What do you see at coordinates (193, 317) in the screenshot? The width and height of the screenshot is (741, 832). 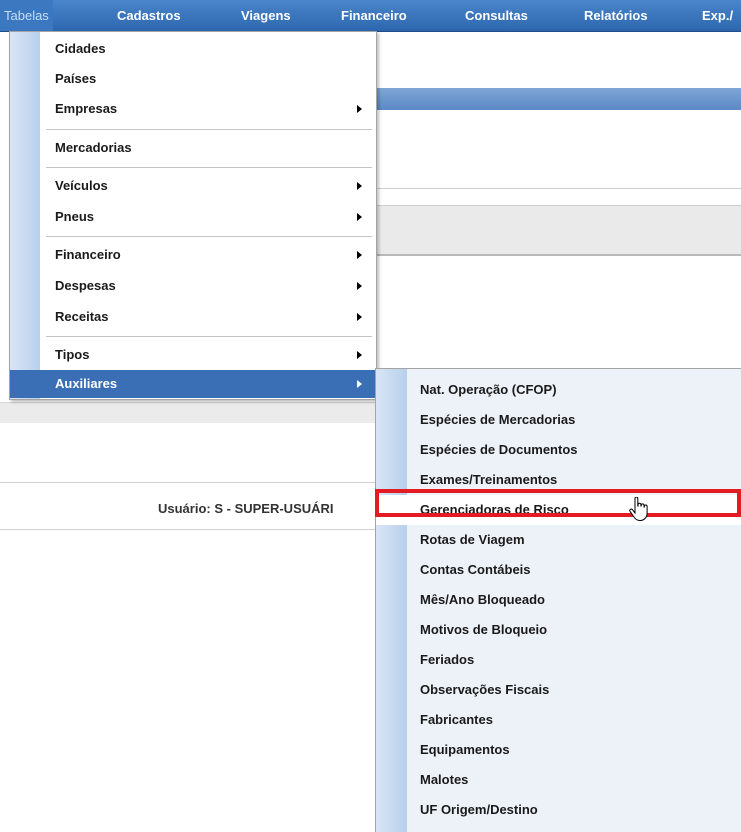 I see `menu-item-receitas: Receitas` at bounding box center [193, 317].